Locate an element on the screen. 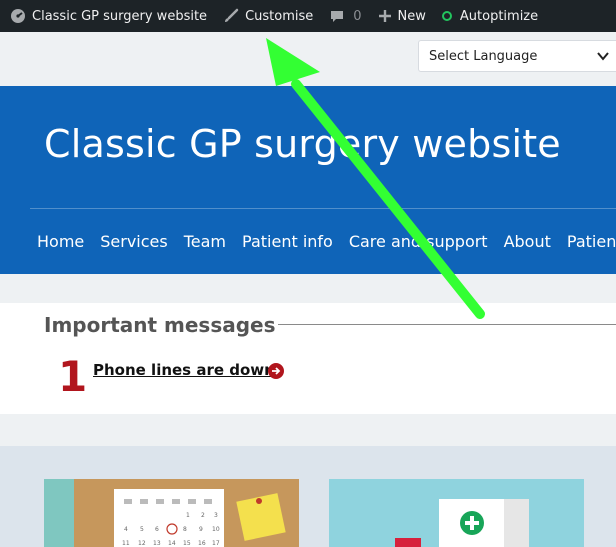 This screenshot has width=616, height=547. comments-count: 0 is located at coordinates (357, 16).